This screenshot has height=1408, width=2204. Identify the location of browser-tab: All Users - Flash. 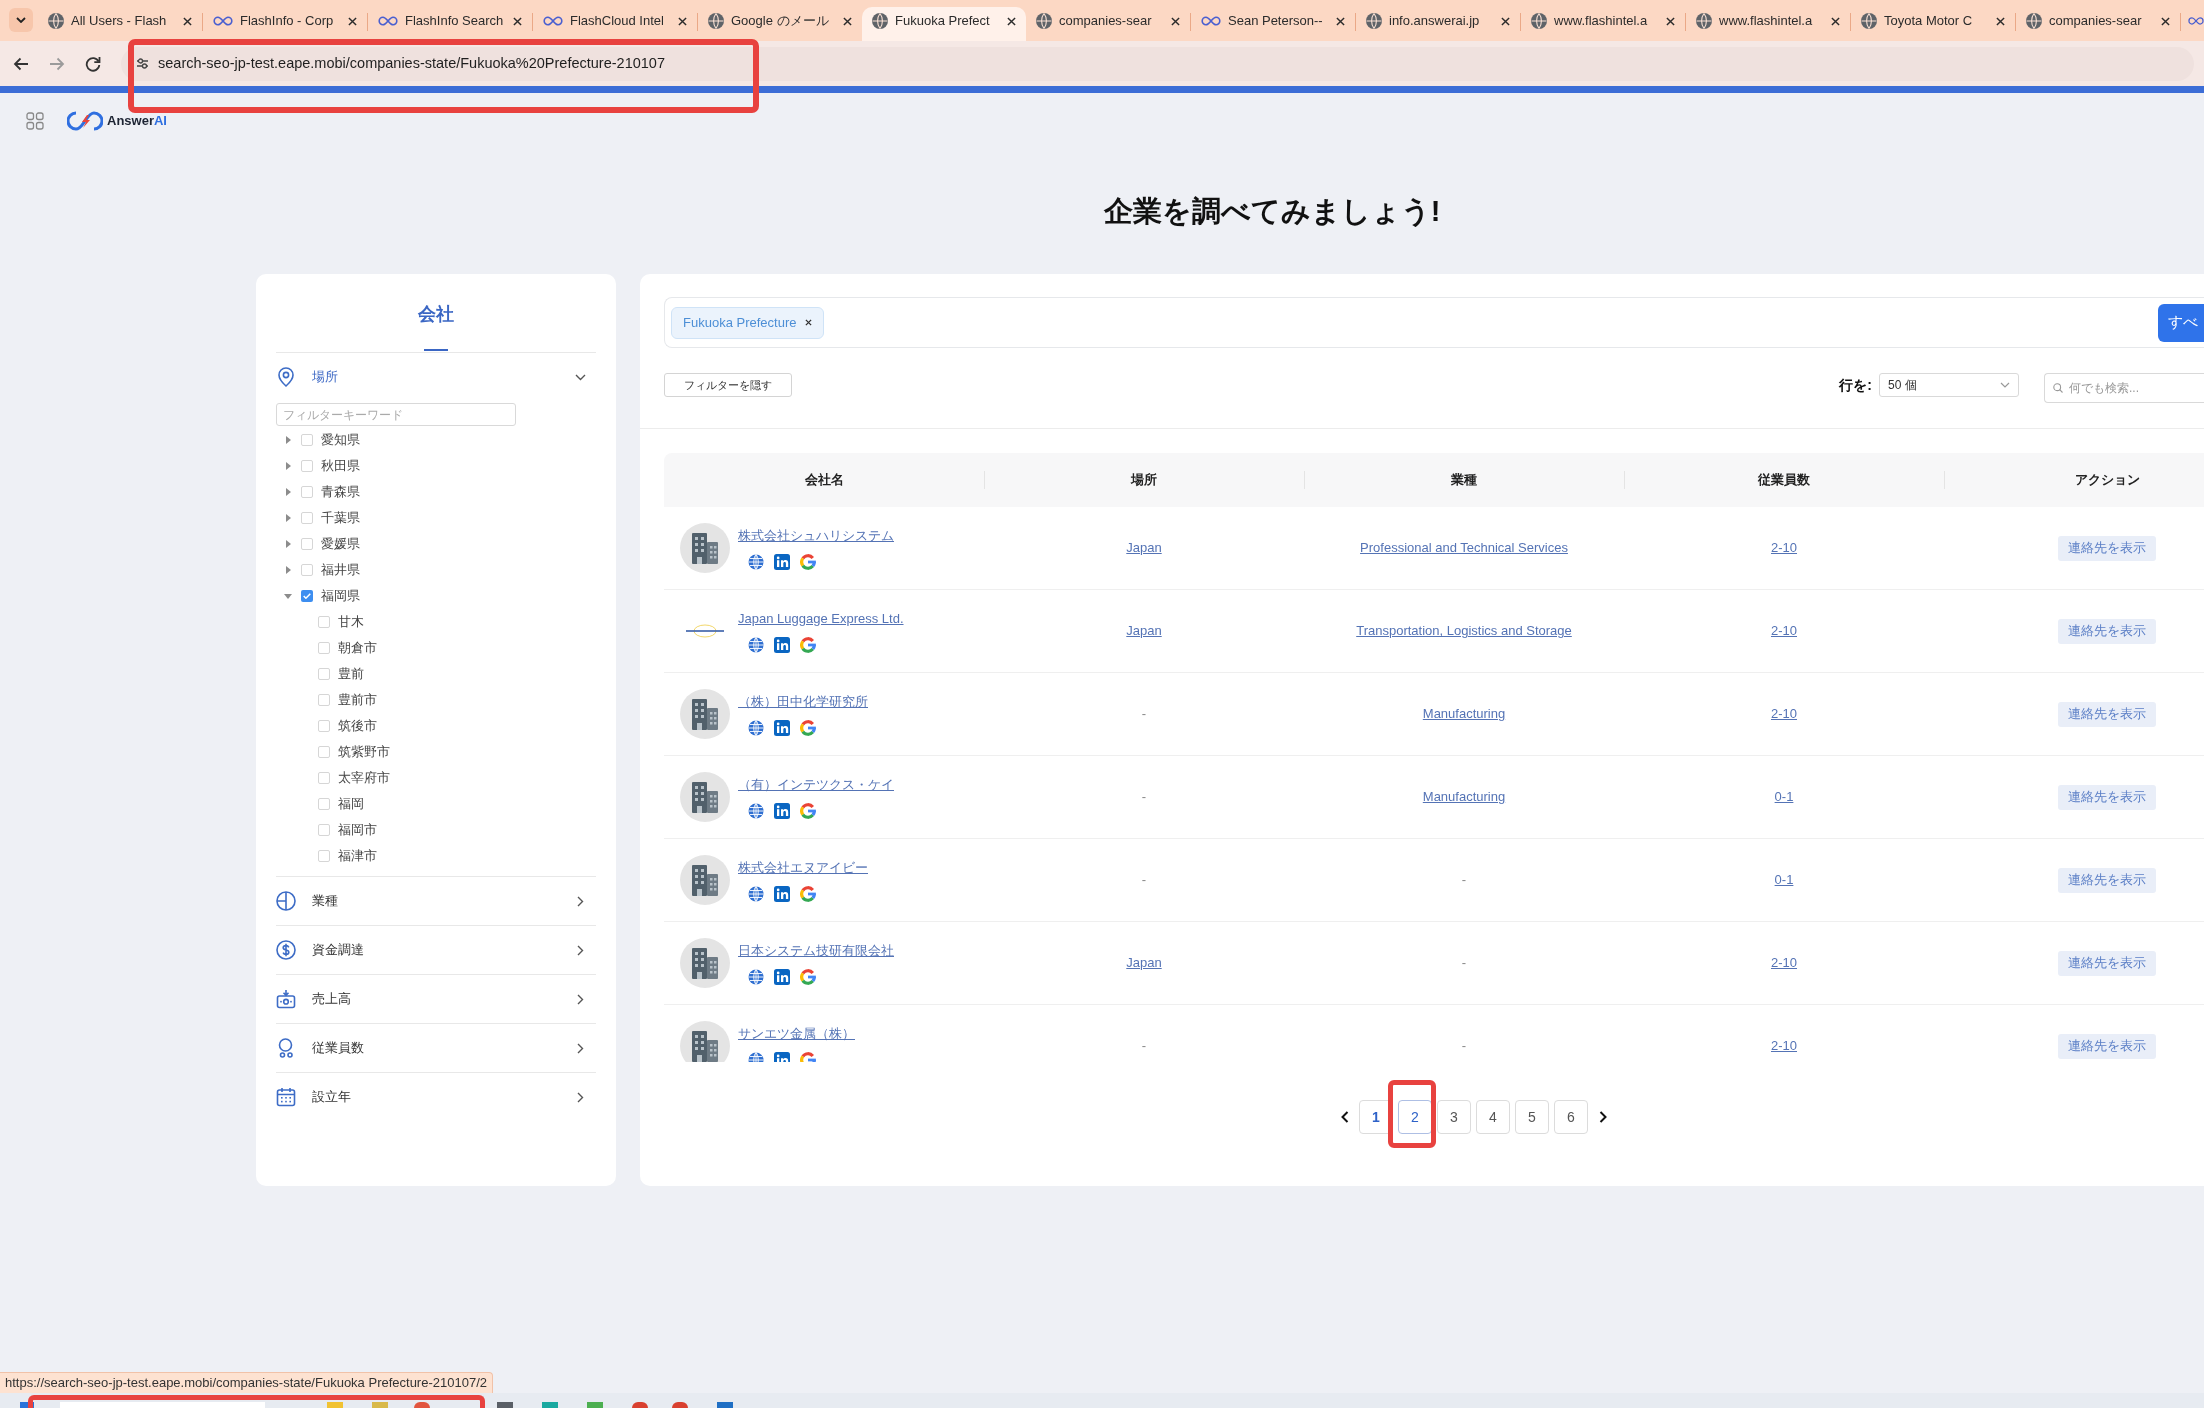
(120, 24).